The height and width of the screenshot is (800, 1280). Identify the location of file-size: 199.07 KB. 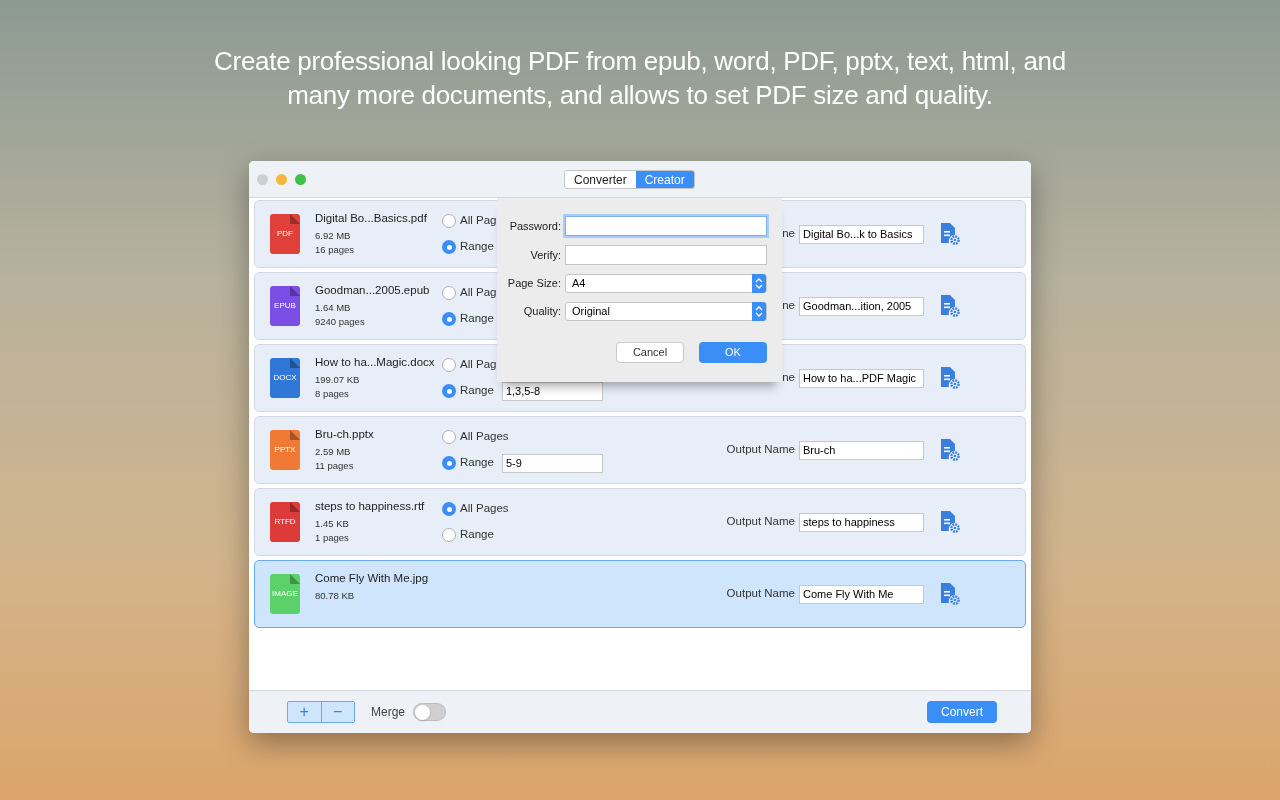
(338, 380).